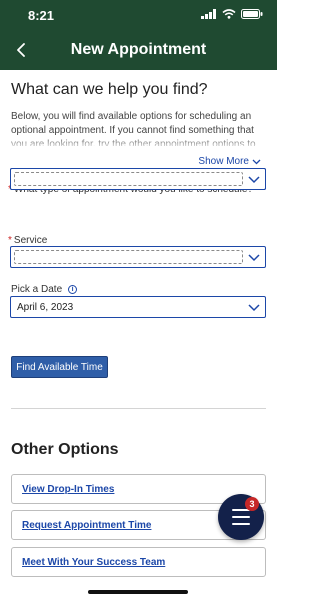 The image size is (320, 600). I want to click on description-fade, so click(138, 143).